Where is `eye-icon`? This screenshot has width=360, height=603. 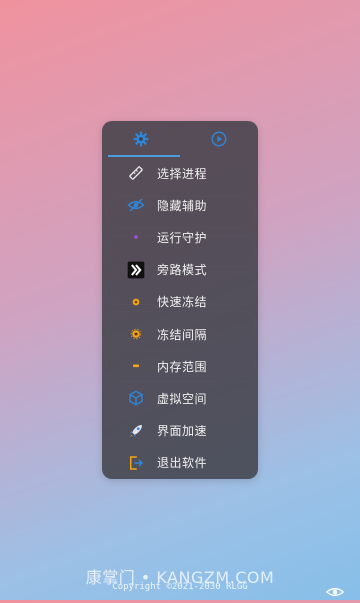
eye-icon is located at coordinates (335, 592).